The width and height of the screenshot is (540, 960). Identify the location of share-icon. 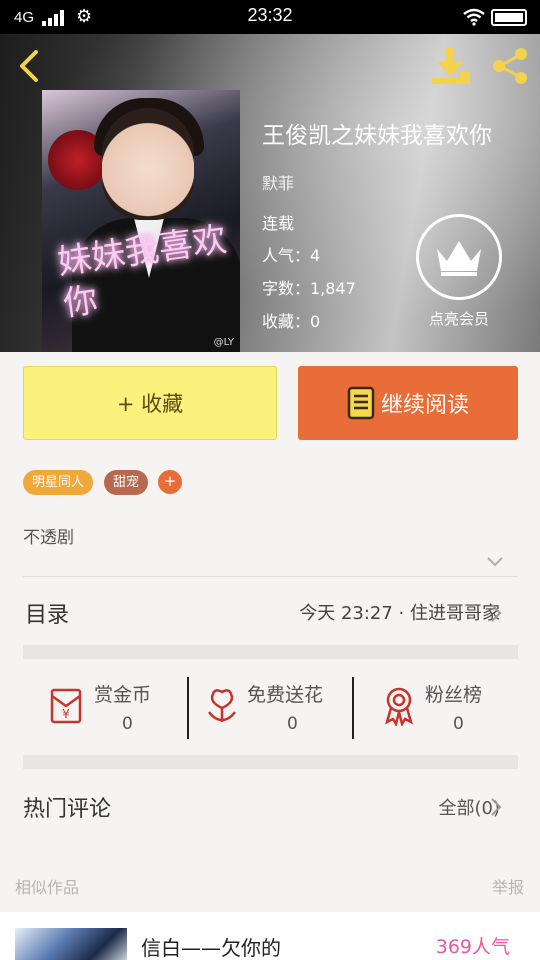
(510, 66).